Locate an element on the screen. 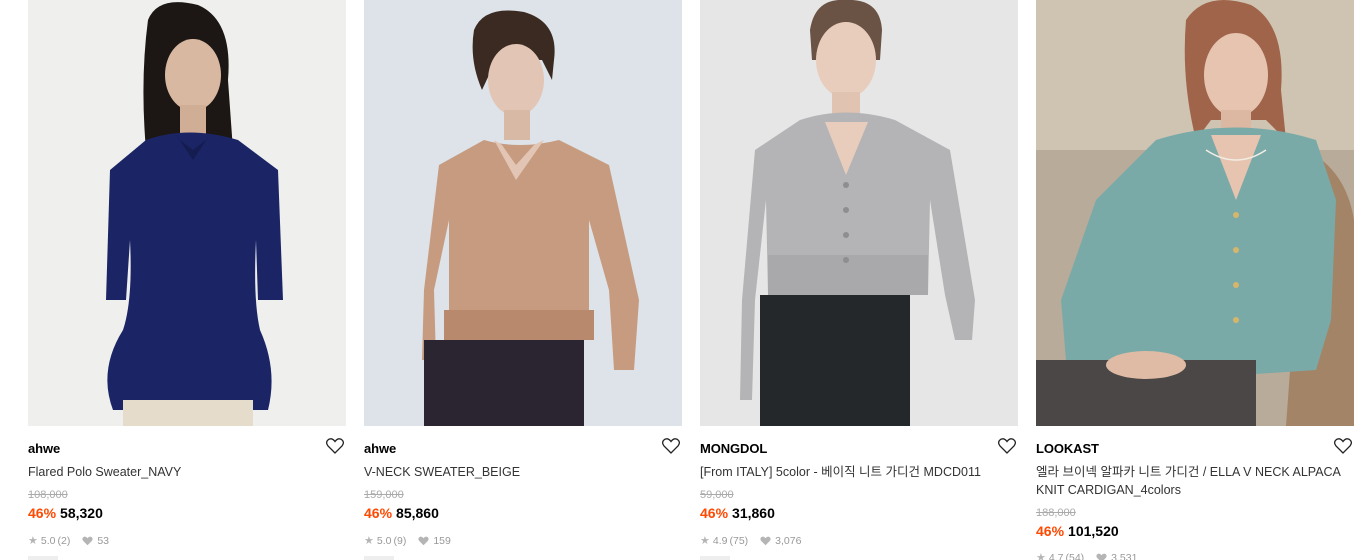  price-row: 46% 101,520 is located at coordinates (1077, 531).